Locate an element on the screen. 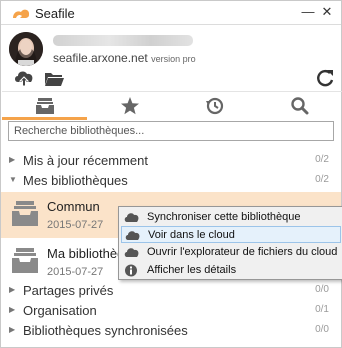 This screenshot has width=342, height=348. info-icon is located at coordinates (131, 270).